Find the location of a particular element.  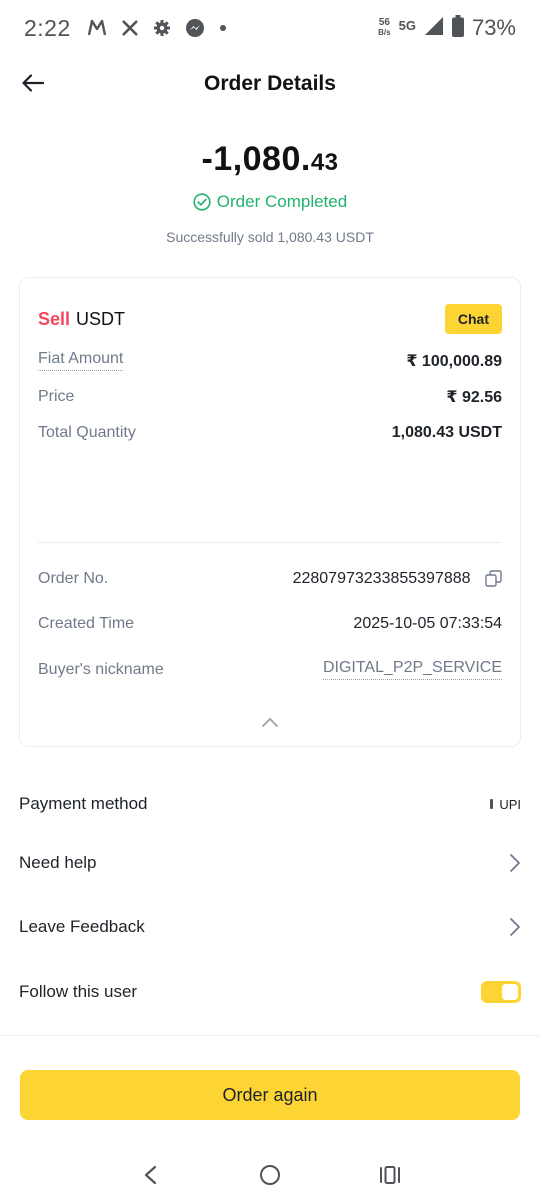

follow-user-toggle is located at coordinates (501, 992).